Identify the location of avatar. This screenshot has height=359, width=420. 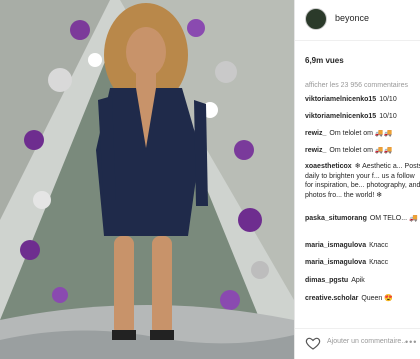
(316, 19).